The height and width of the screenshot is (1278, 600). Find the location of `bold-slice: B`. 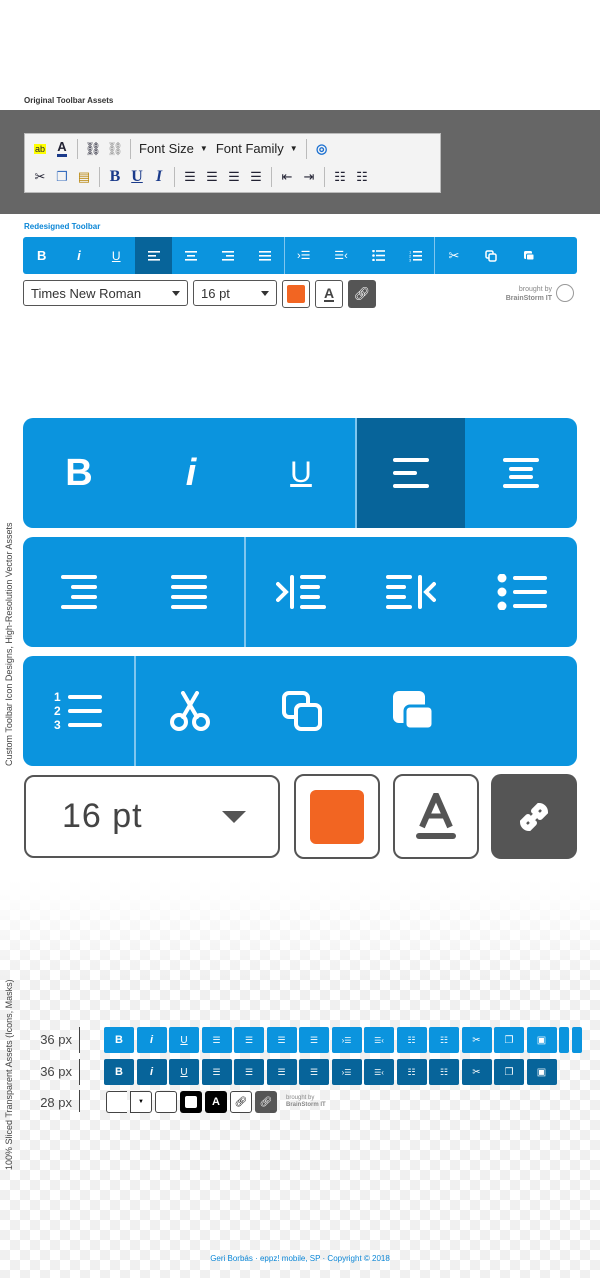

bold-slice: B is located at coordinates (119, 1040).